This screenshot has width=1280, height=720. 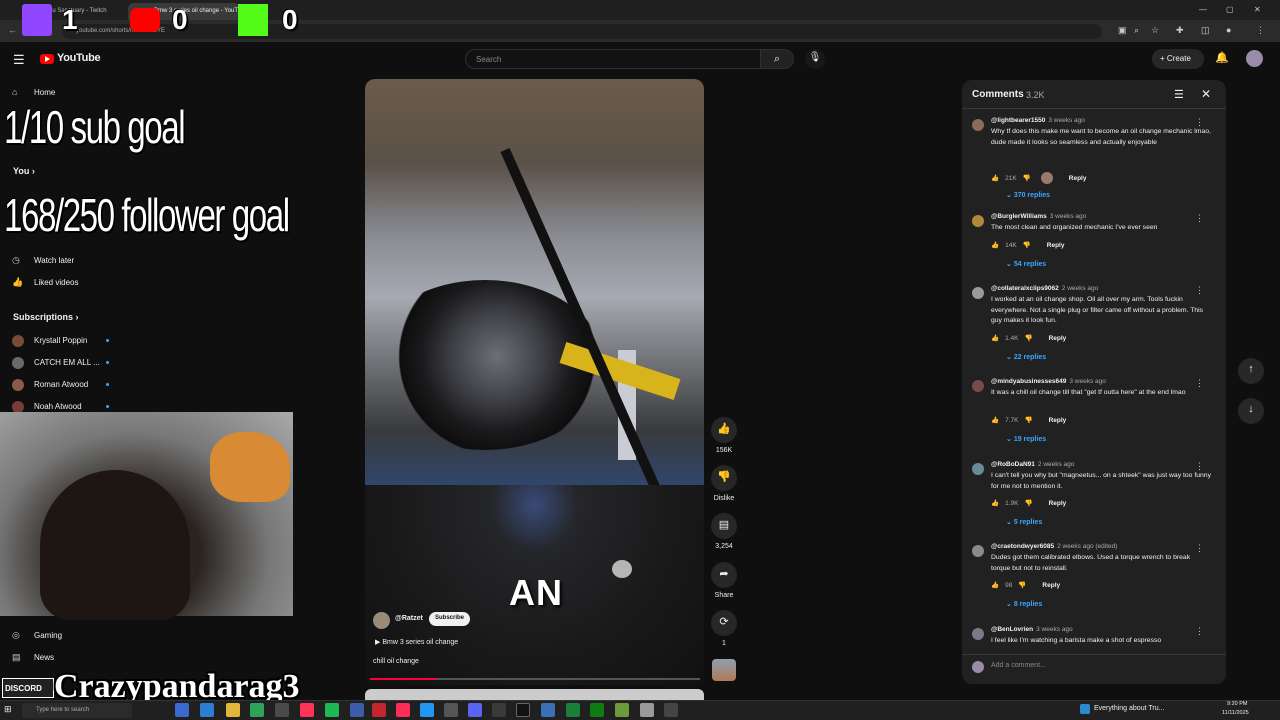 What do you see at coordinates (1028, 195) in the screenshot?
I see `view-replies-button: ⌄ 370 replies` at bounding box center [1028, 195].